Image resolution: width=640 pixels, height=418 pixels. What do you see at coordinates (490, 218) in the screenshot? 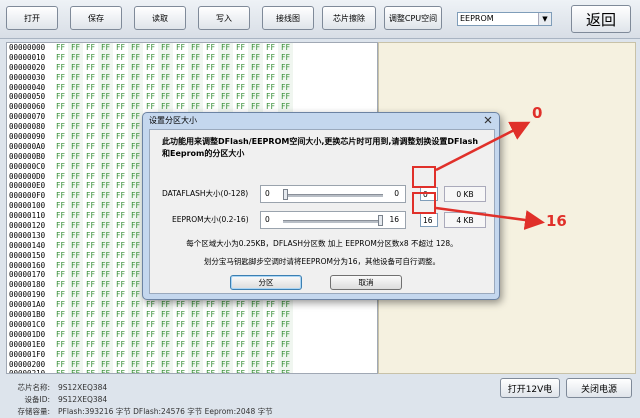
I see `arrow-bottom` at bounding box center [490, 218].